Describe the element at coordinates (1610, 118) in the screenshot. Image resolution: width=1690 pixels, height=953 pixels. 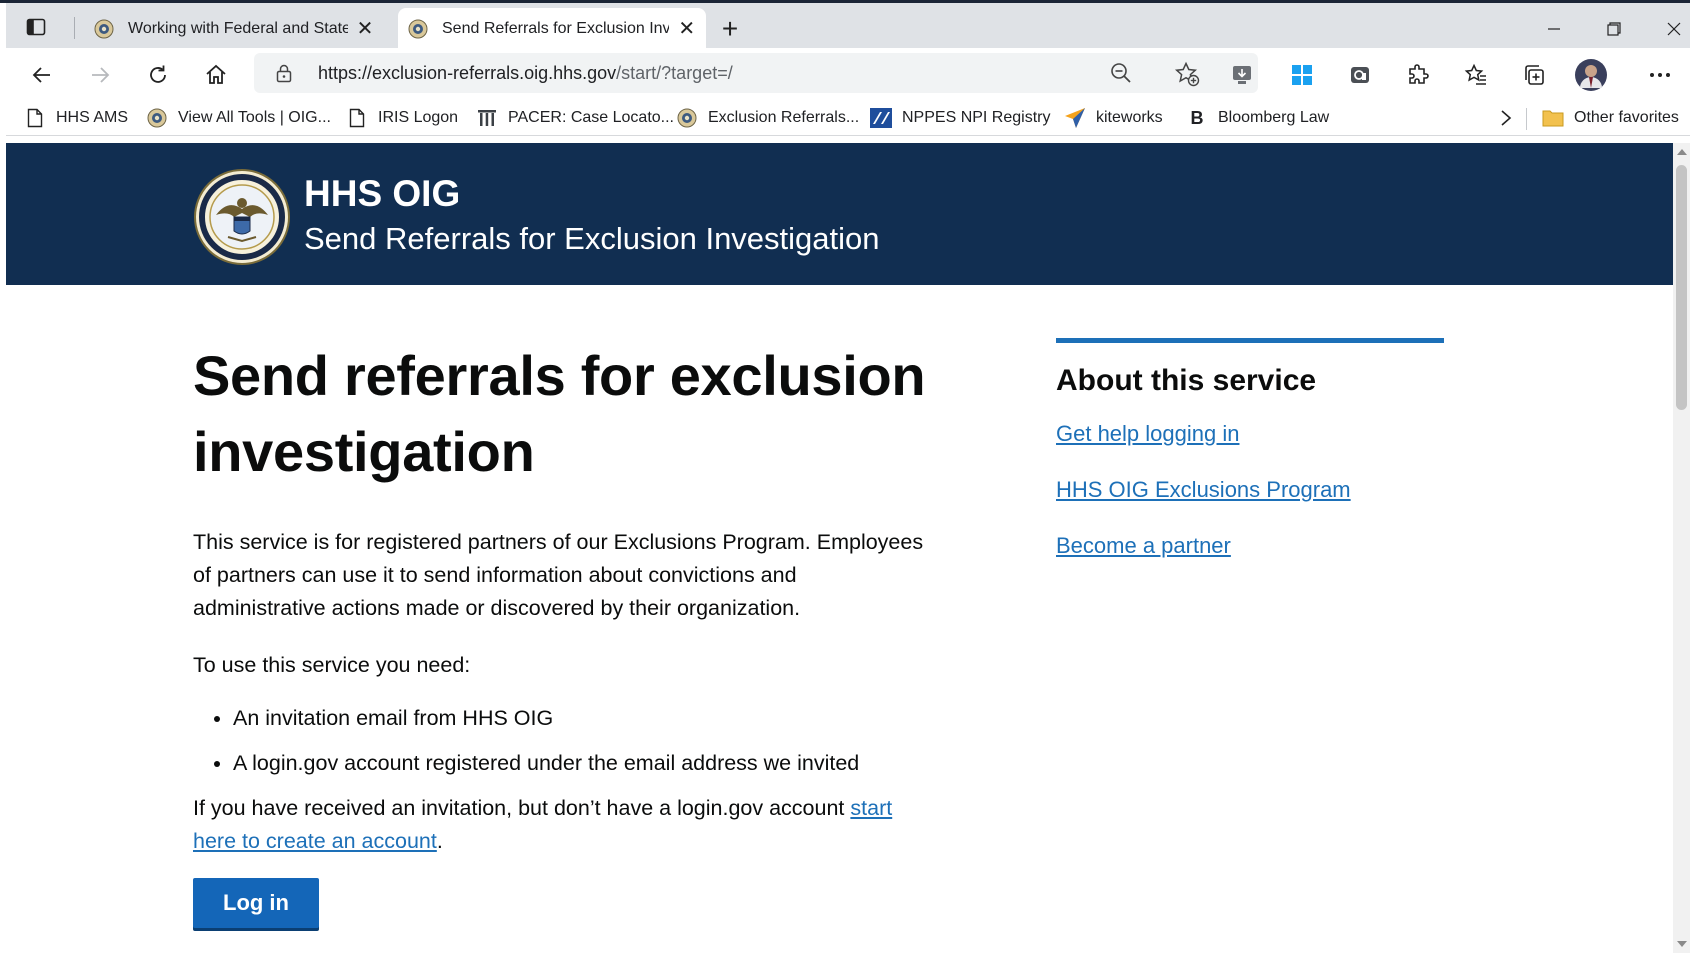
I see `favorite-other-favorites: Other favorites` at that location.